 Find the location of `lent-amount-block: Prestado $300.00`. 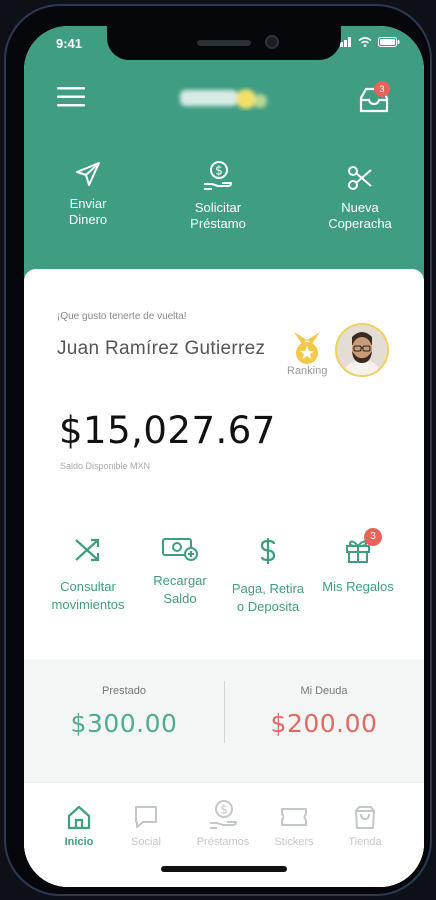

lent-amount-block: Prestado $300.00 is located at coordinates (124, 711).